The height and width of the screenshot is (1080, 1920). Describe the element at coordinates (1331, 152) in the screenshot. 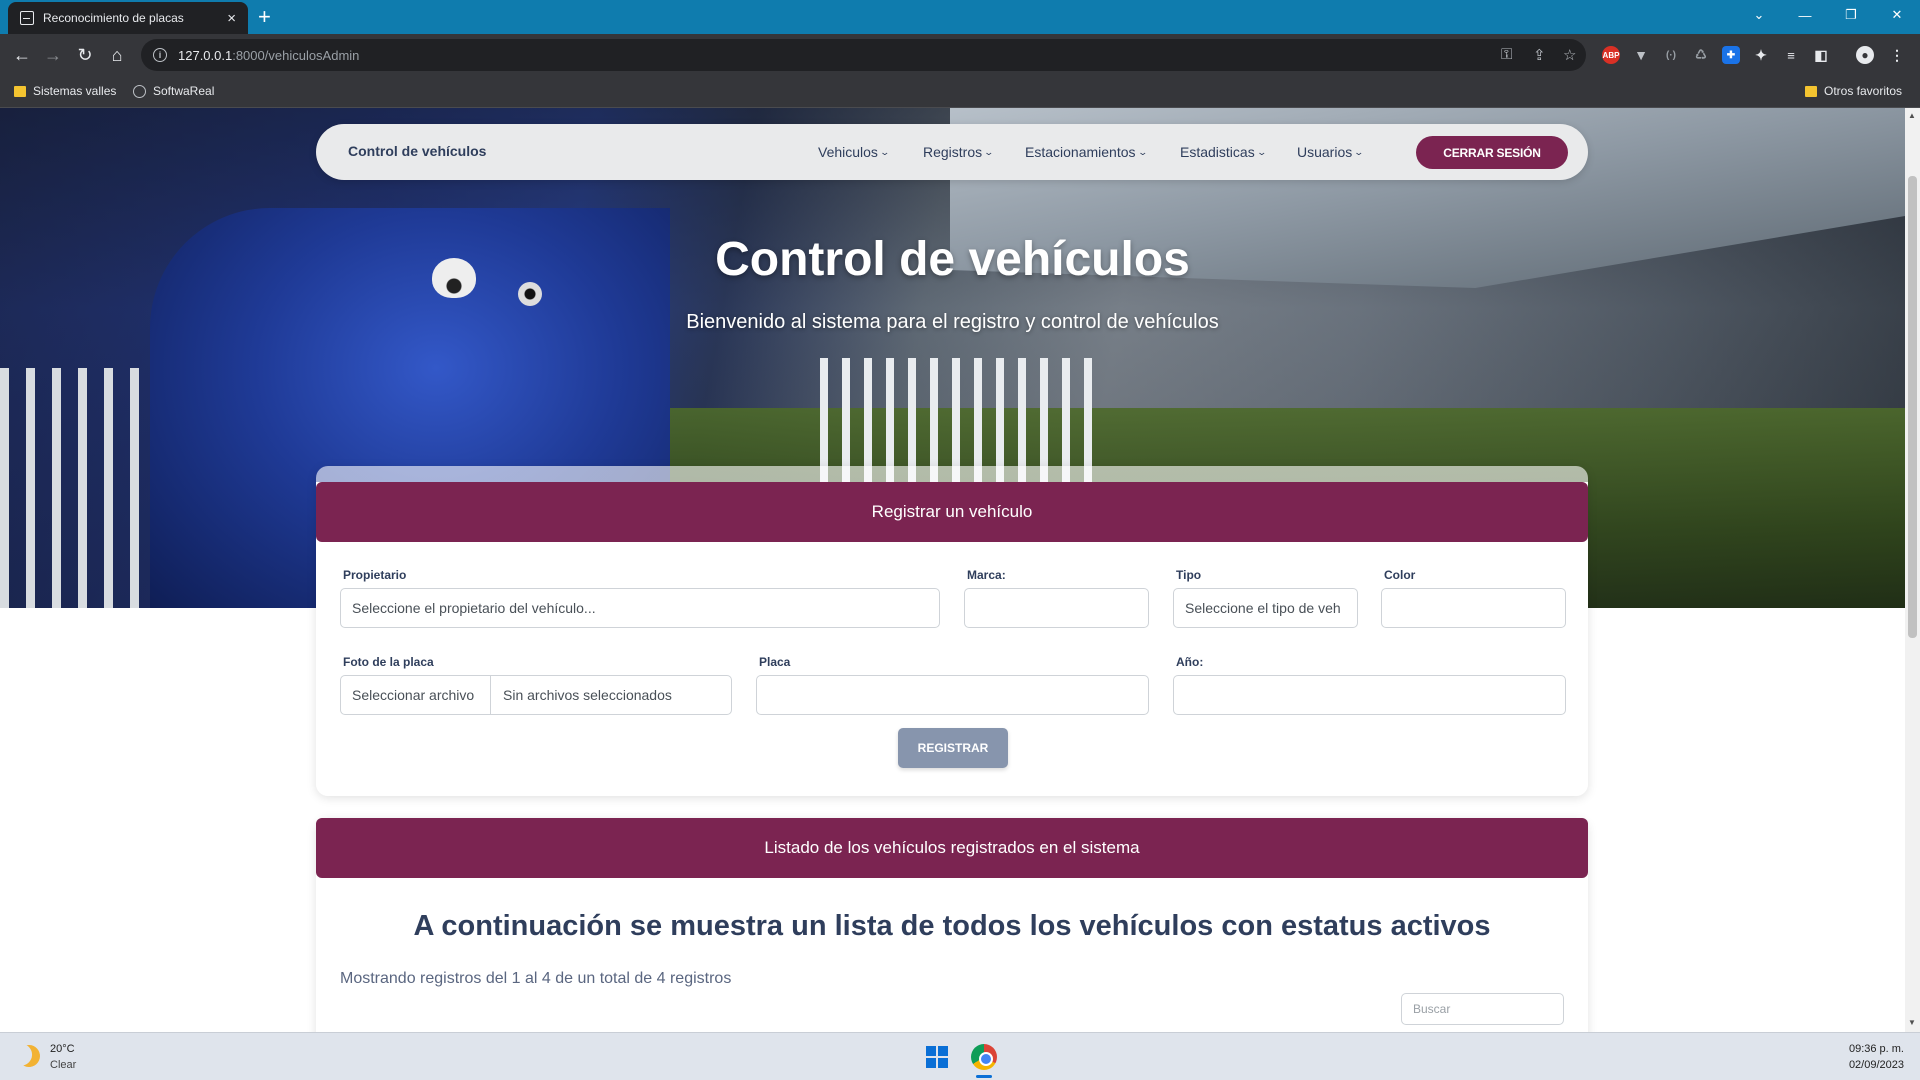

I see `nav-item-usuarios: Usuarios ⌄` at that location.